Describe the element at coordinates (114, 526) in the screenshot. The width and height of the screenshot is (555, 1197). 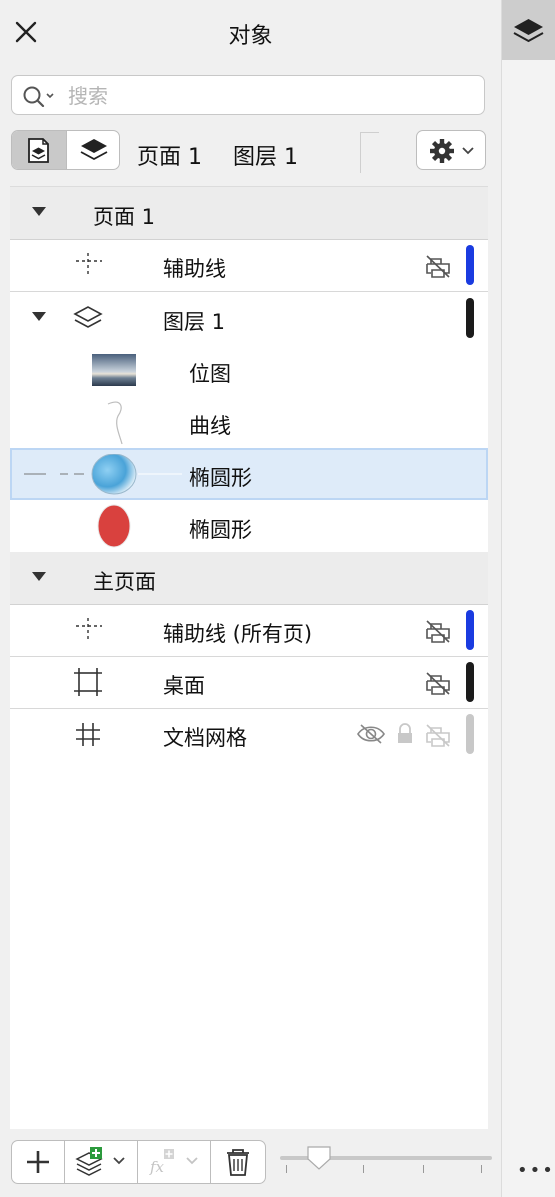
I see `ellipse-red-thumbnail` at that location.